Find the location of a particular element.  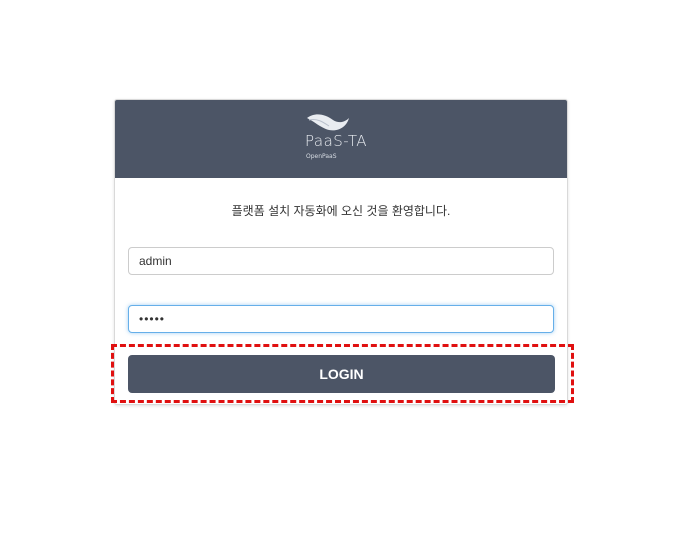

username-input: admin is located at coordinates (341, 261).